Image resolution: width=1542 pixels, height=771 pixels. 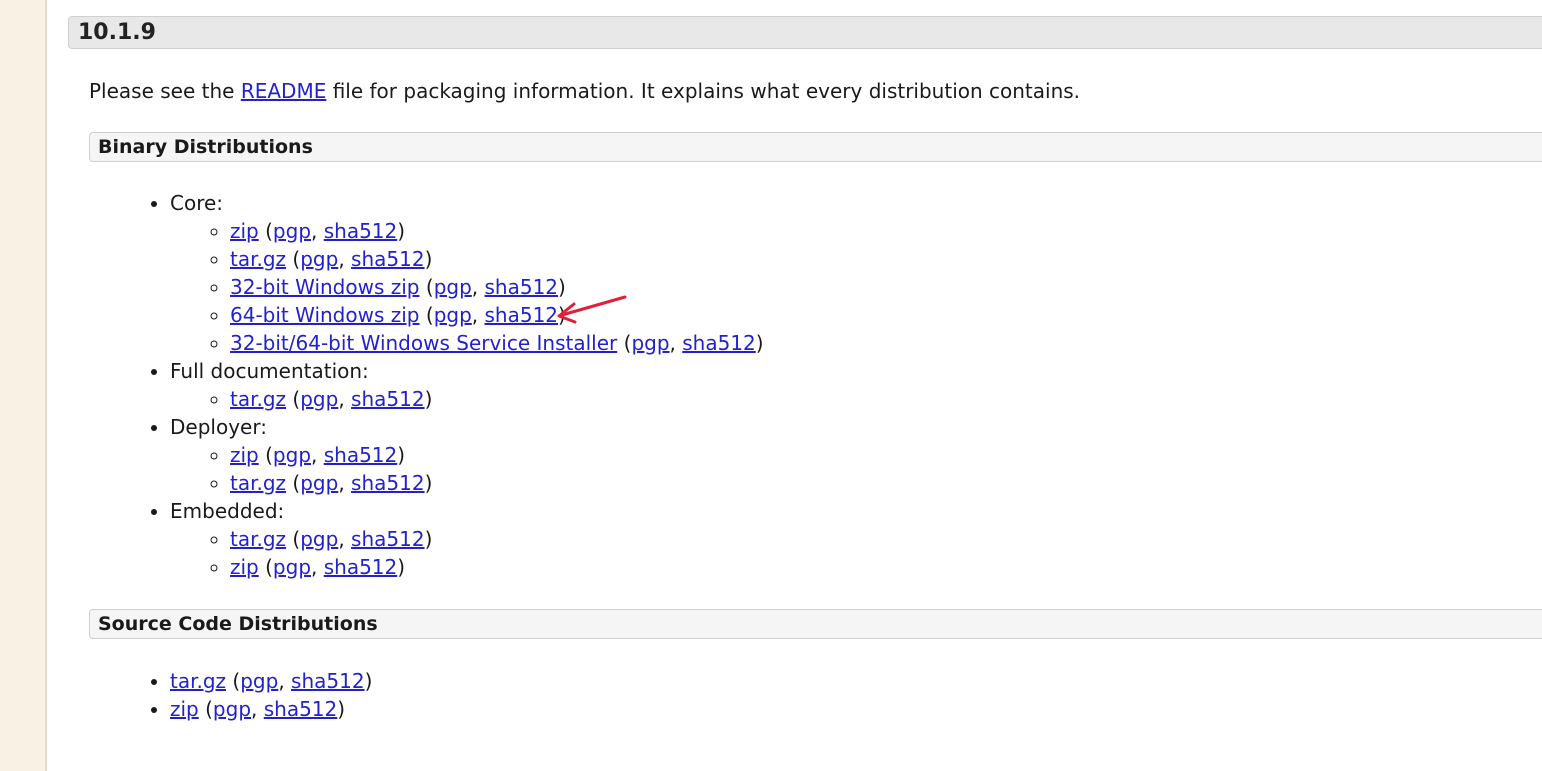 What do you see at coordinates (23, 385) in the screenshot?
I see `left-sidebar-strip` at bounding box center [23, 385].